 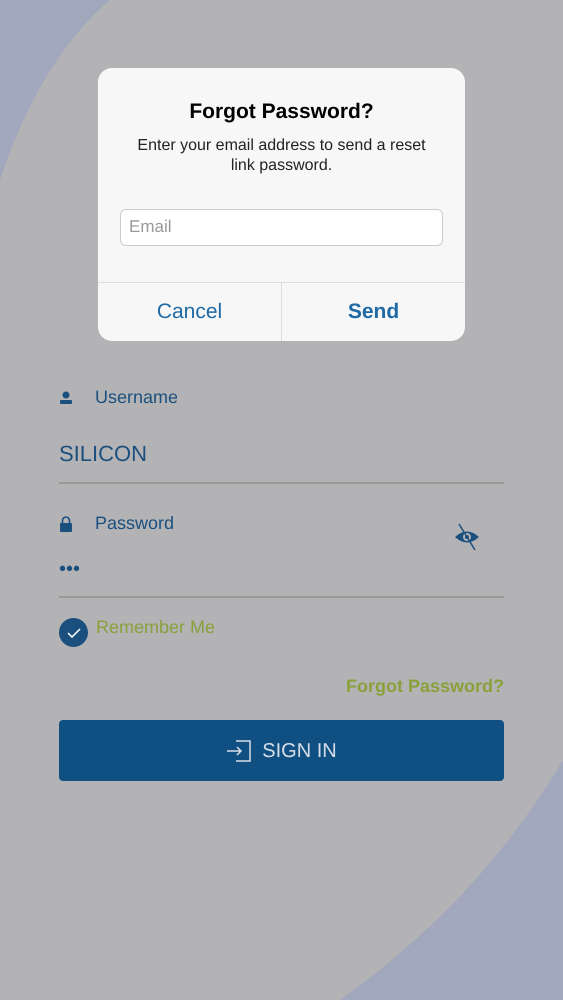 I want to click on email-field: Email, so click(x=281, y=227).